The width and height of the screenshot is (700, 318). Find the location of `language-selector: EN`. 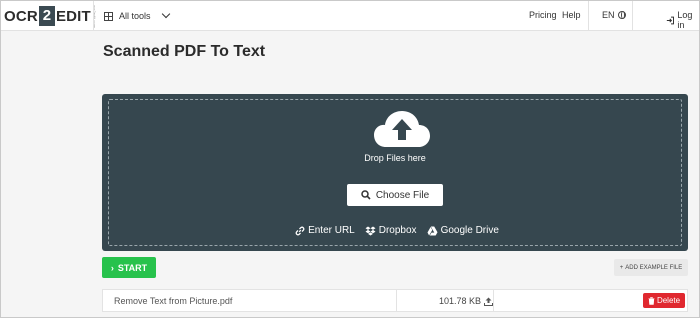

language-selector: EN is located at coordinates (614, 15).